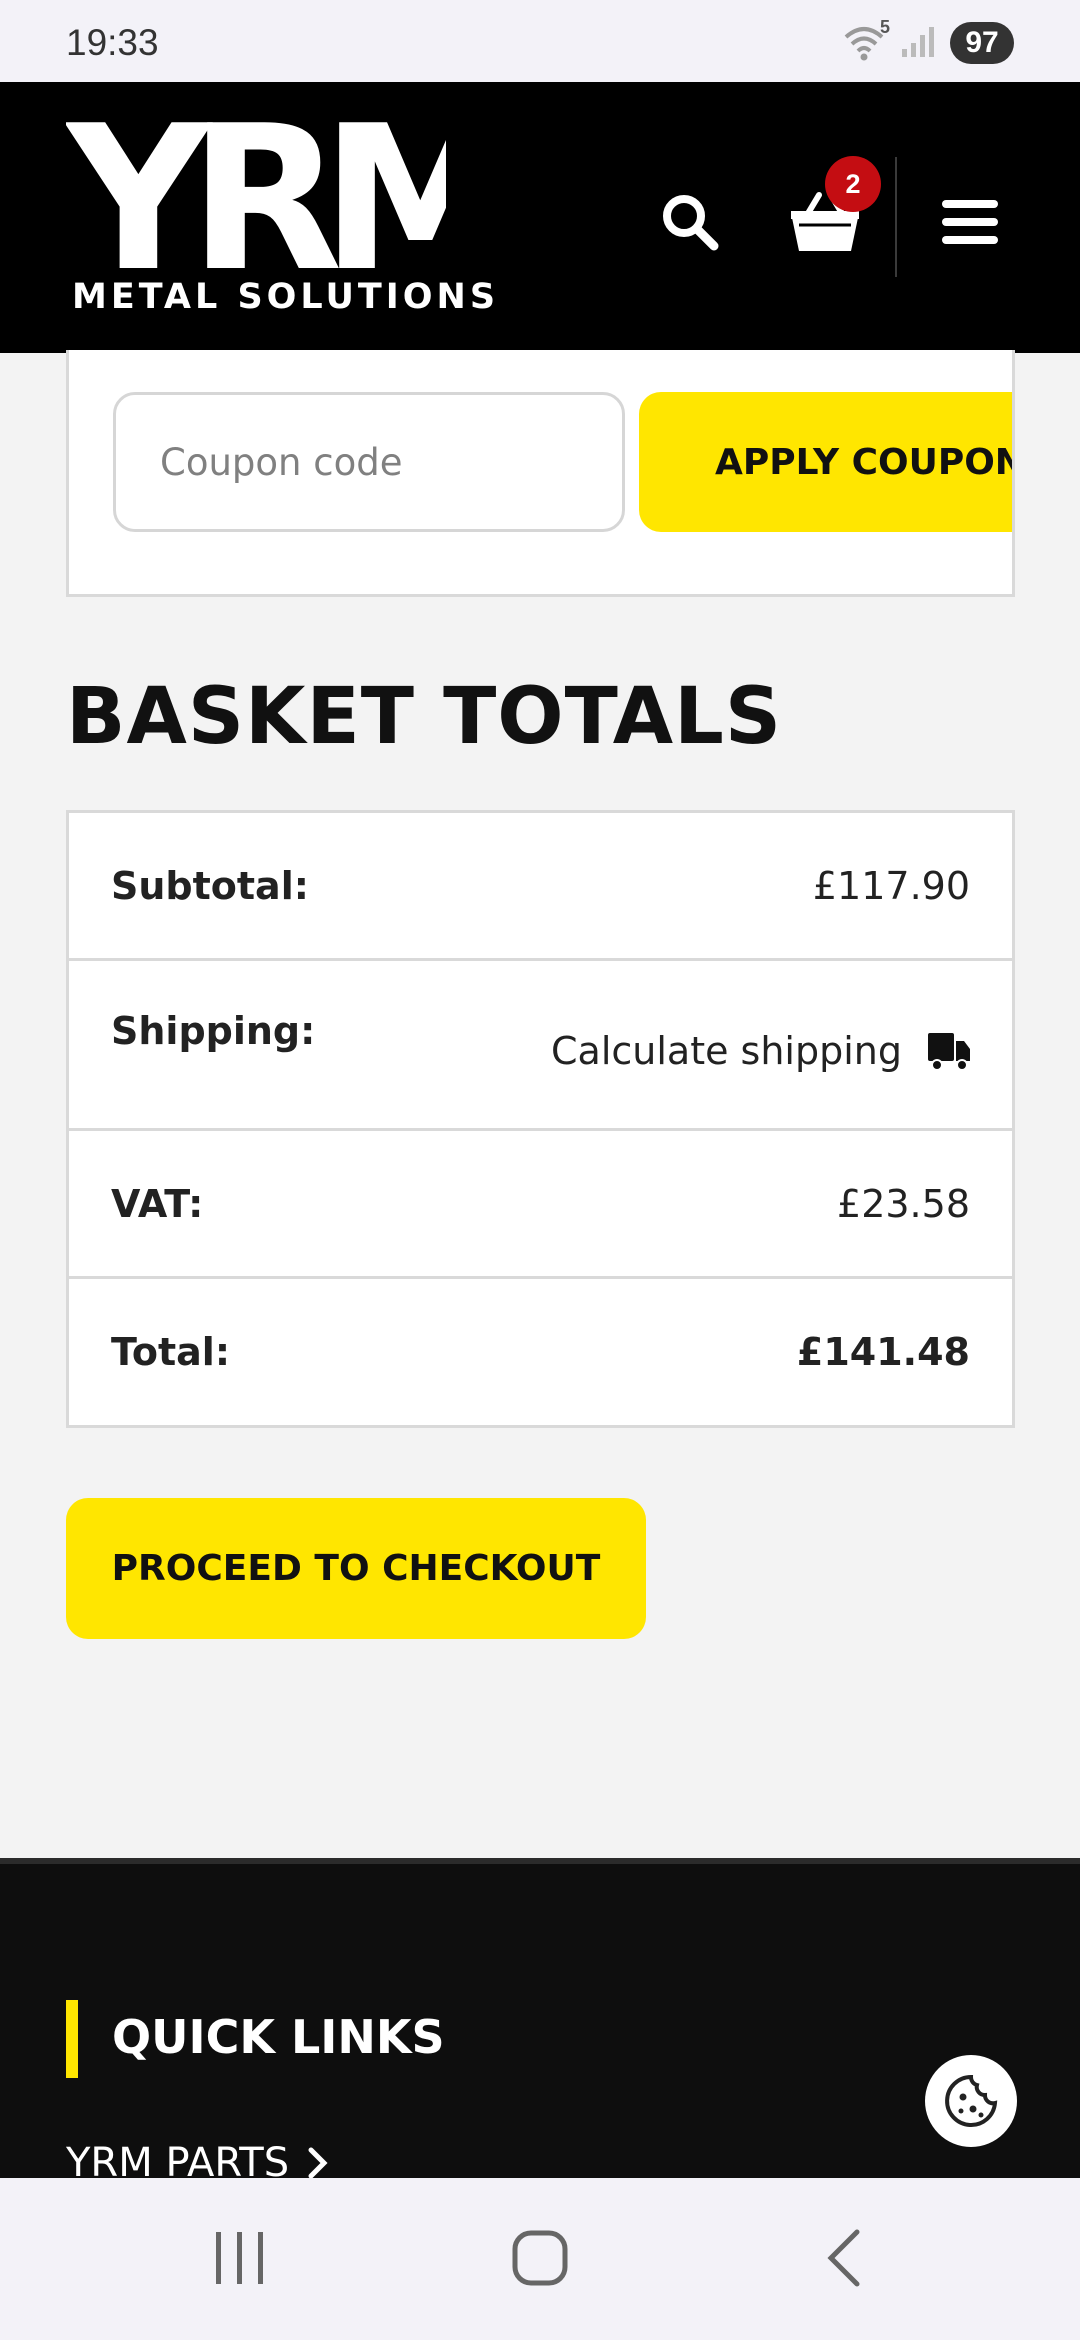 This screenshot has height=2340, width=1080. Describe the element at coordinates (540, 217) in the screenshot. I see `site-header: YRM METAL SOLUTIONS 2` at that location.